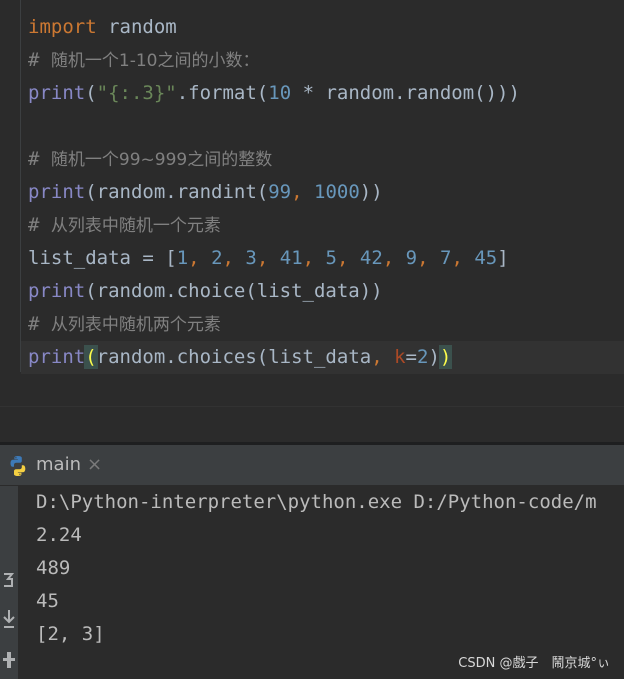 The width and height of the screenshot is (624, 679). I want to click on keyword-import: import, so click(62, 27).